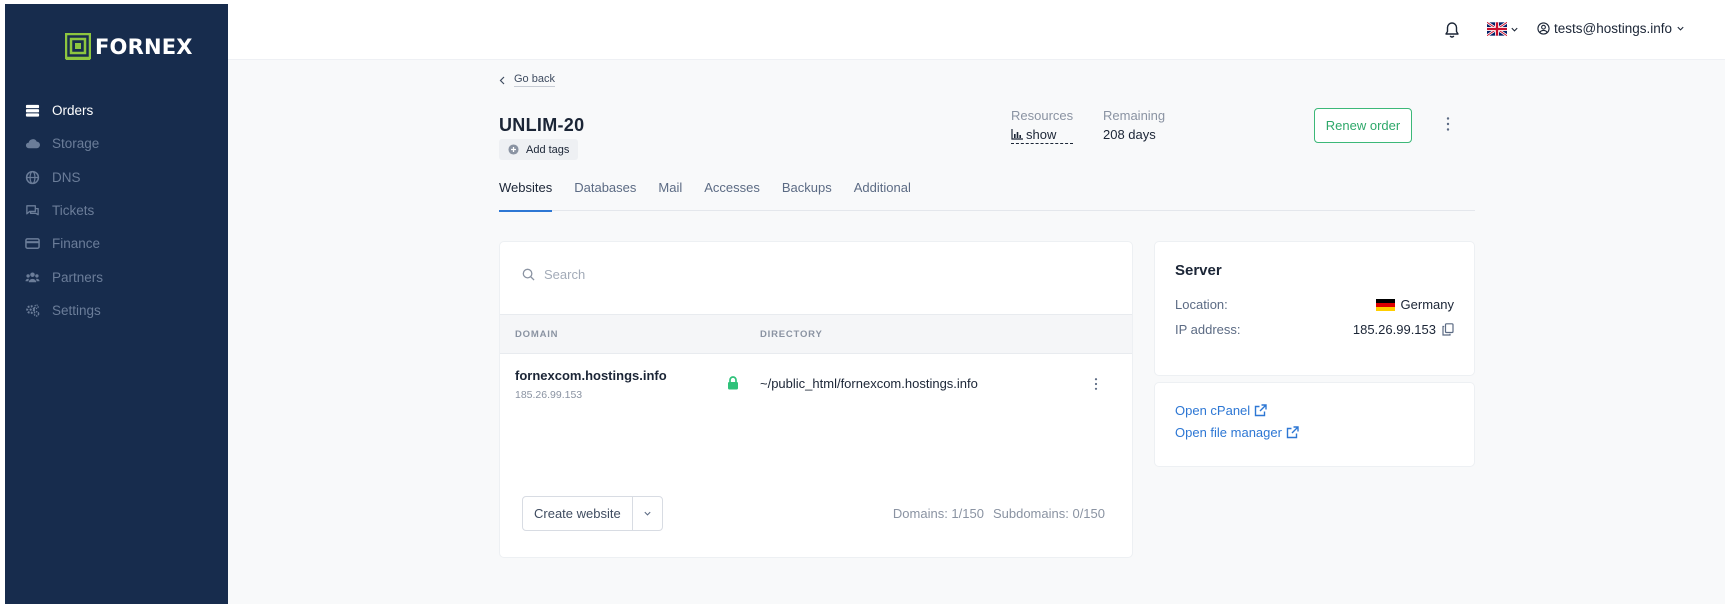 This screenshot has width=1725, height=604. What do you see at coordinates (144, 47) in the screenshot?
I see `brand-name: FORNEX` at bounding box center [144, 47].